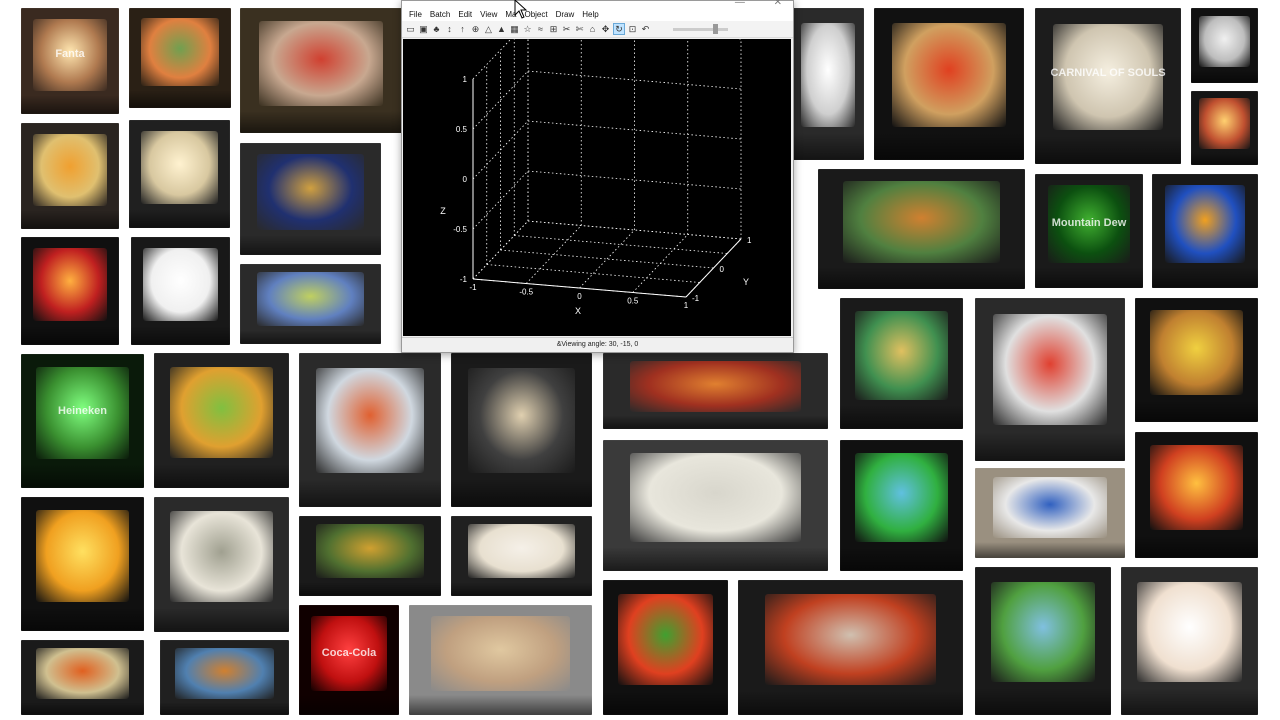 The width and height of the screenshot is (1280, 720). I want to click on birds-garden-panel, so click(1043, 641).